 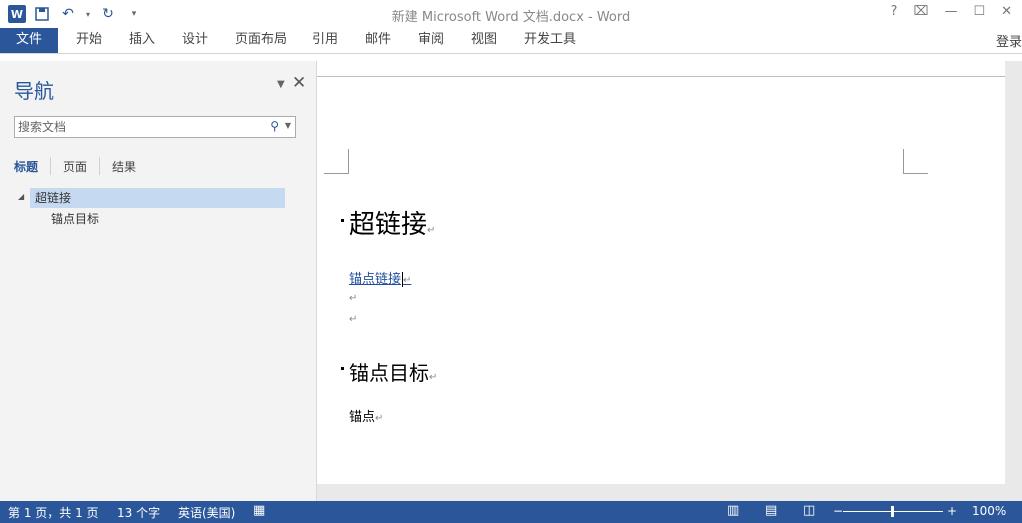 What do you see at coordinates (771, 510) in the screenshot?
I see `print-layout-icon: ▤` at bounding box center [771, 510].